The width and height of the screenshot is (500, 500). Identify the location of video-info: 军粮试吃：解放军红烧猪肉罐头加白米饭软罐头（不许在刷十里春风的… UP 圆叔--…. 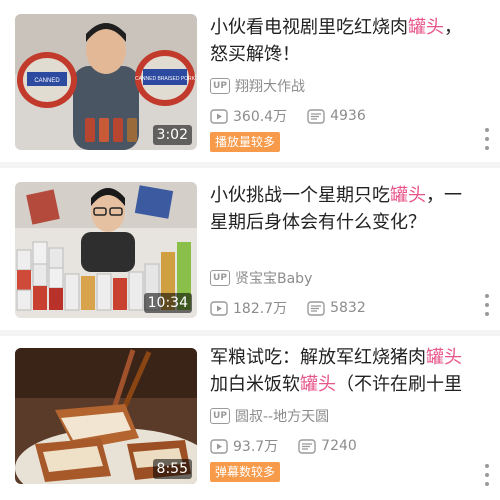
(344, 413).